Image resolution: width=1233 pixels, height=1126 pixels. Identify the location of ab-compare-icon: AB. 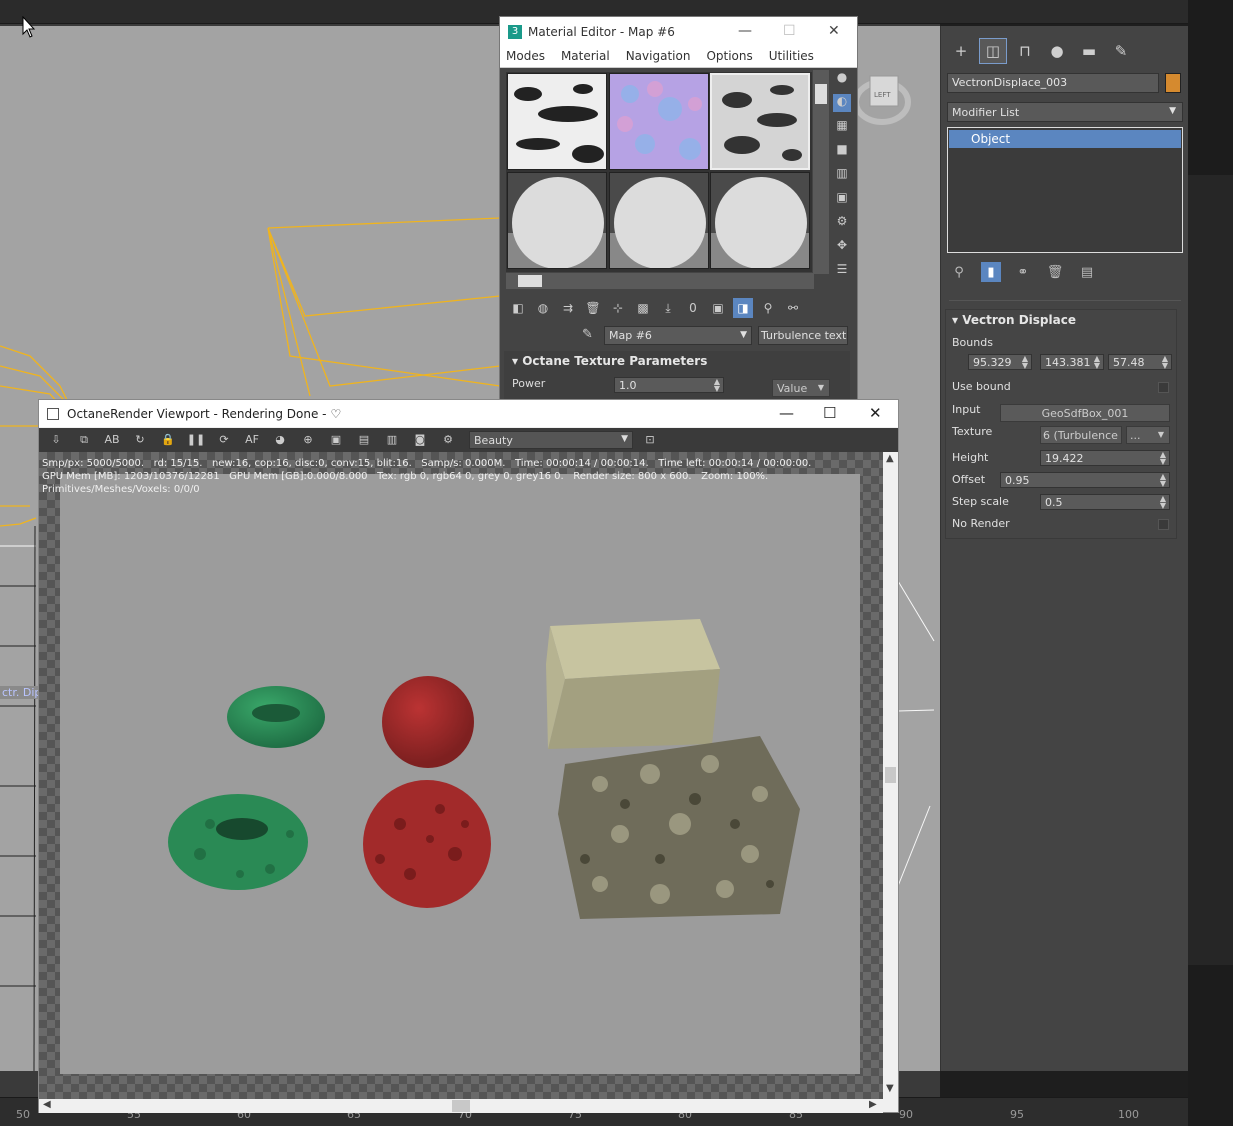
(112, 440).